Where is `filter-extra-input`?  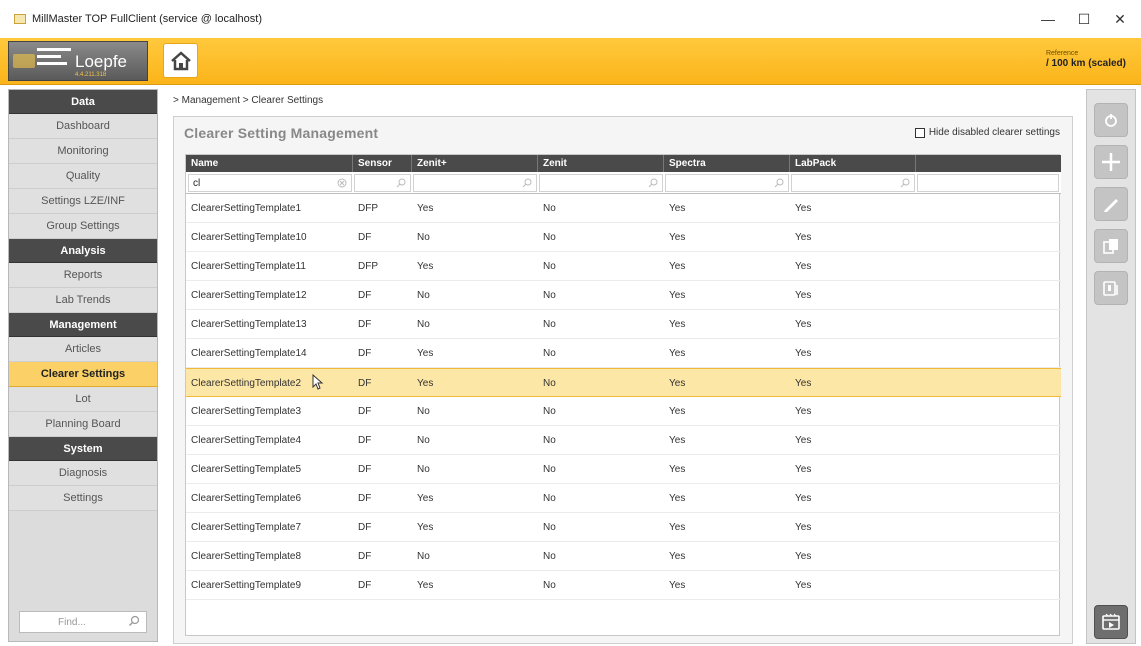 filter-extra-input is located at coordinates (988, 183).